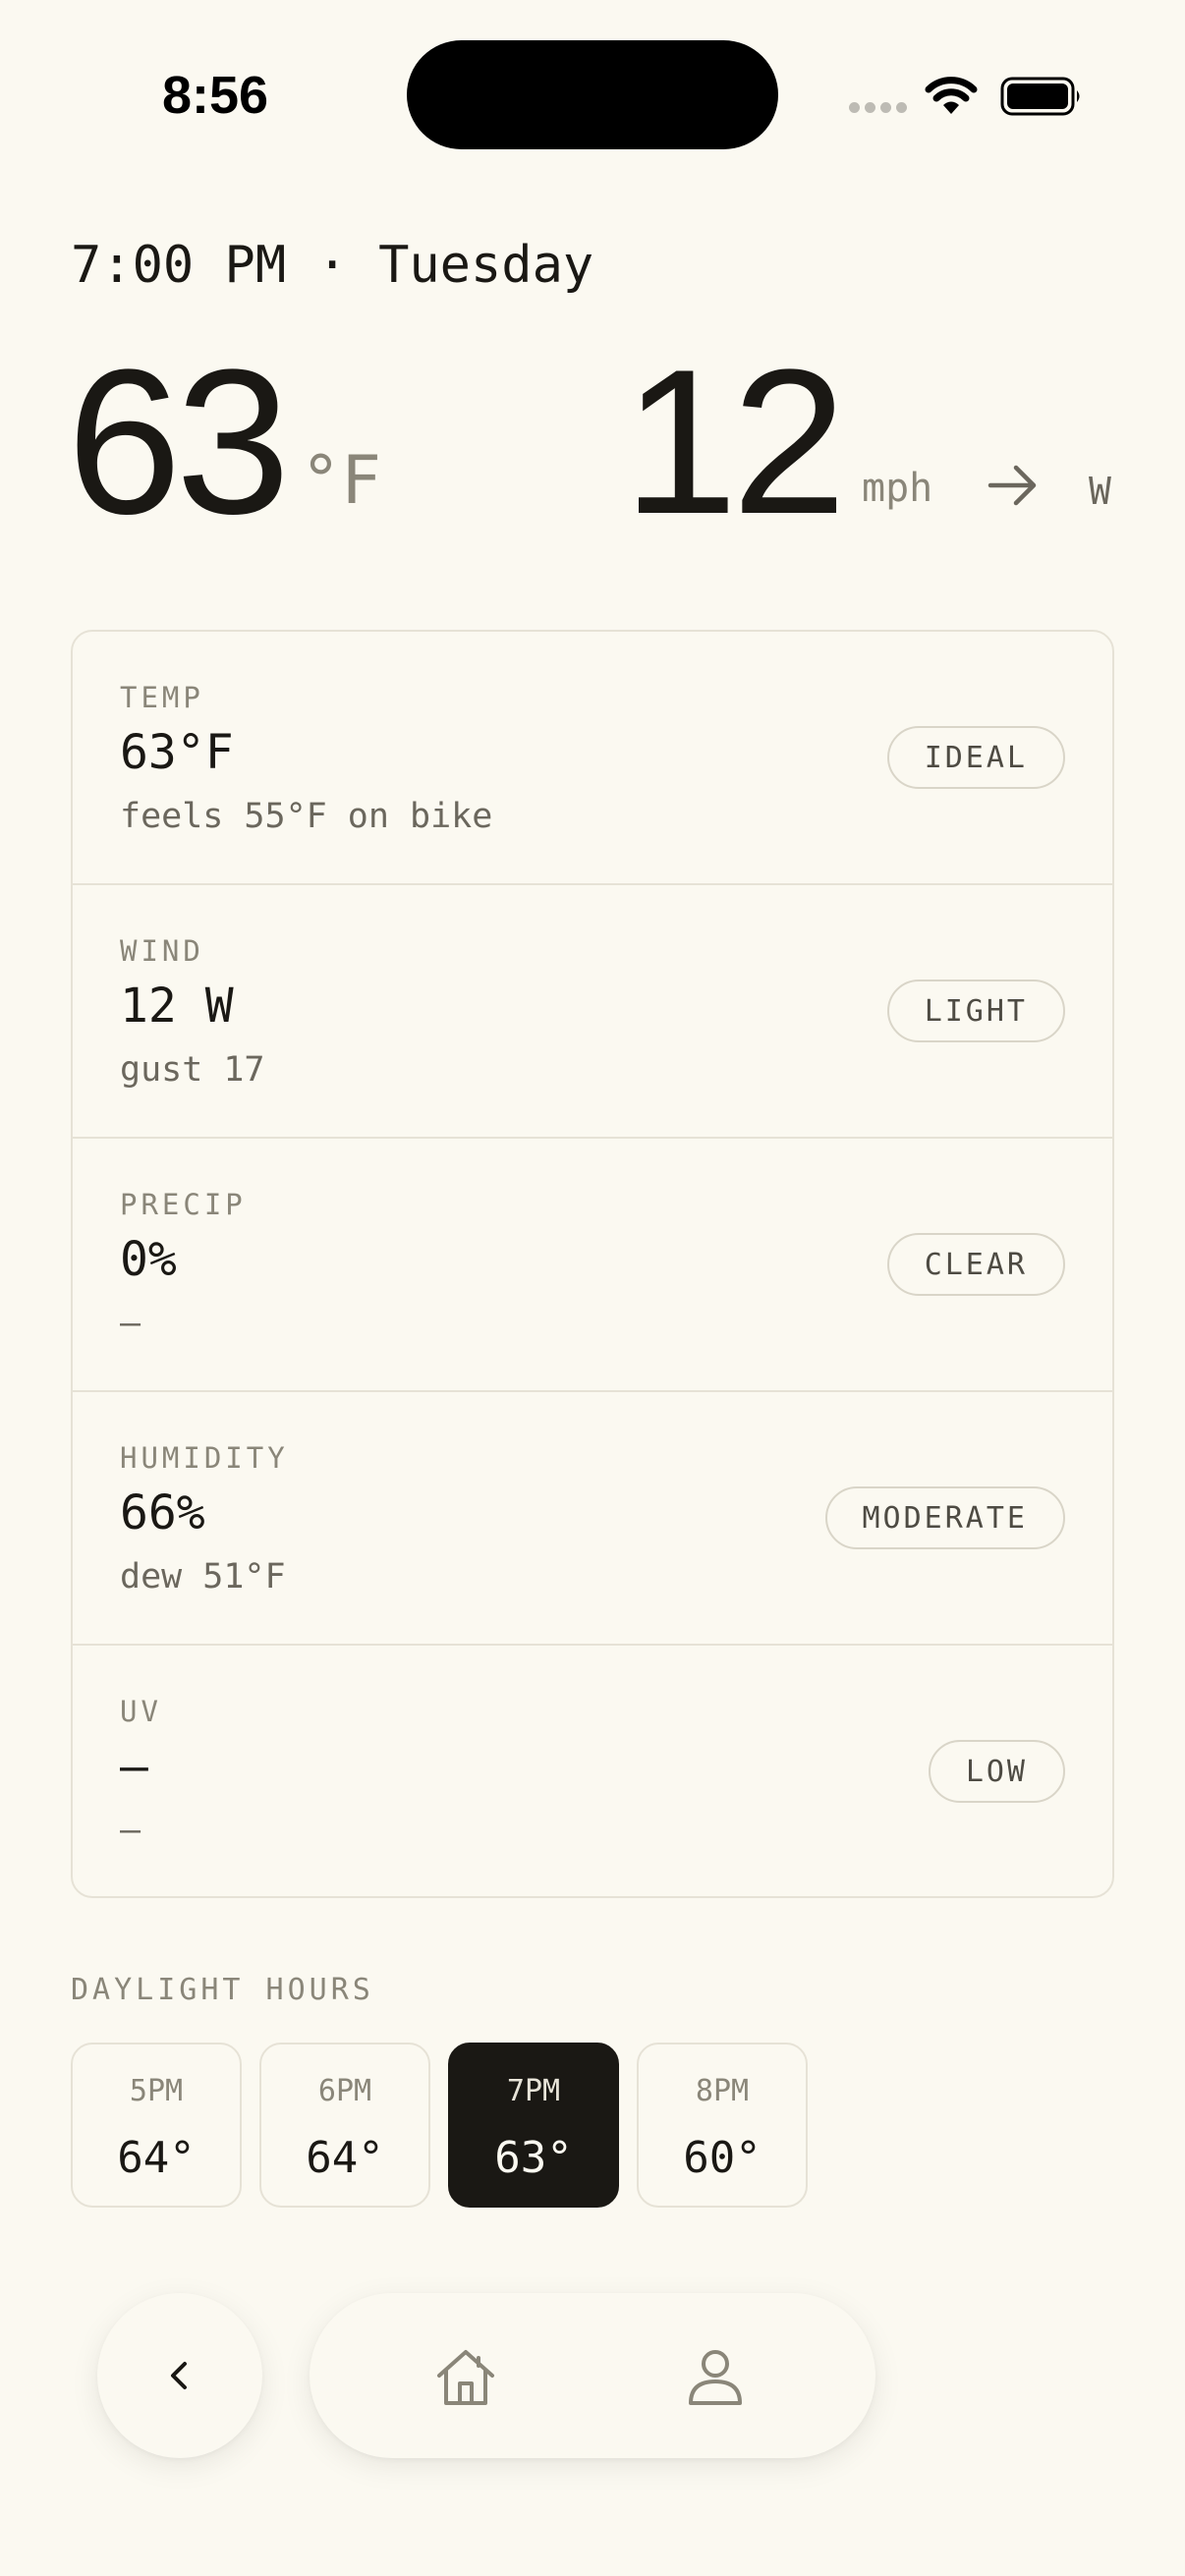  Describe the element at coordinates (878, 107) in the screenshot. I see `cellular-signal-icon` at that location.